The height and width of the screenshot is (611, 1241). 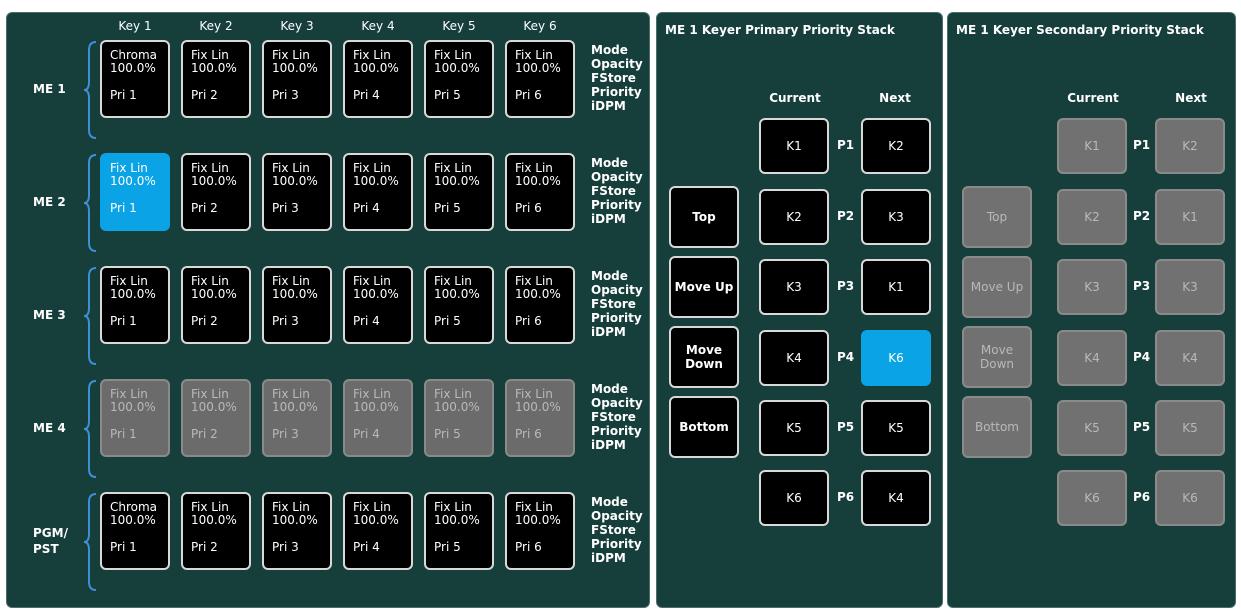 I want to click on key-cell-pri: Pri 6, so click(x=528, y=434).